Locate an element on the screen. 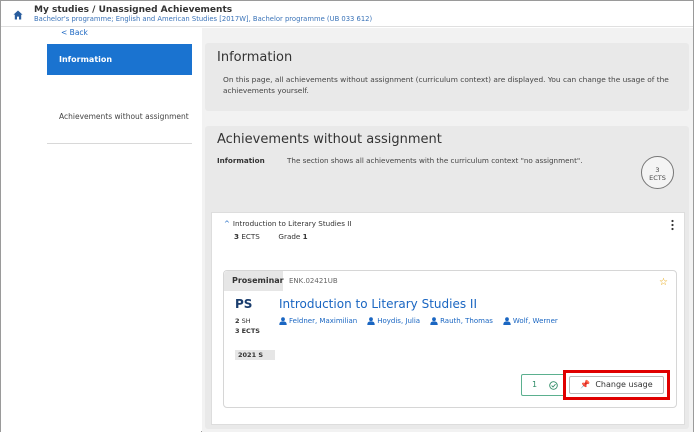  chevron-up-icon: ^ is located at coordinates (227, 224).